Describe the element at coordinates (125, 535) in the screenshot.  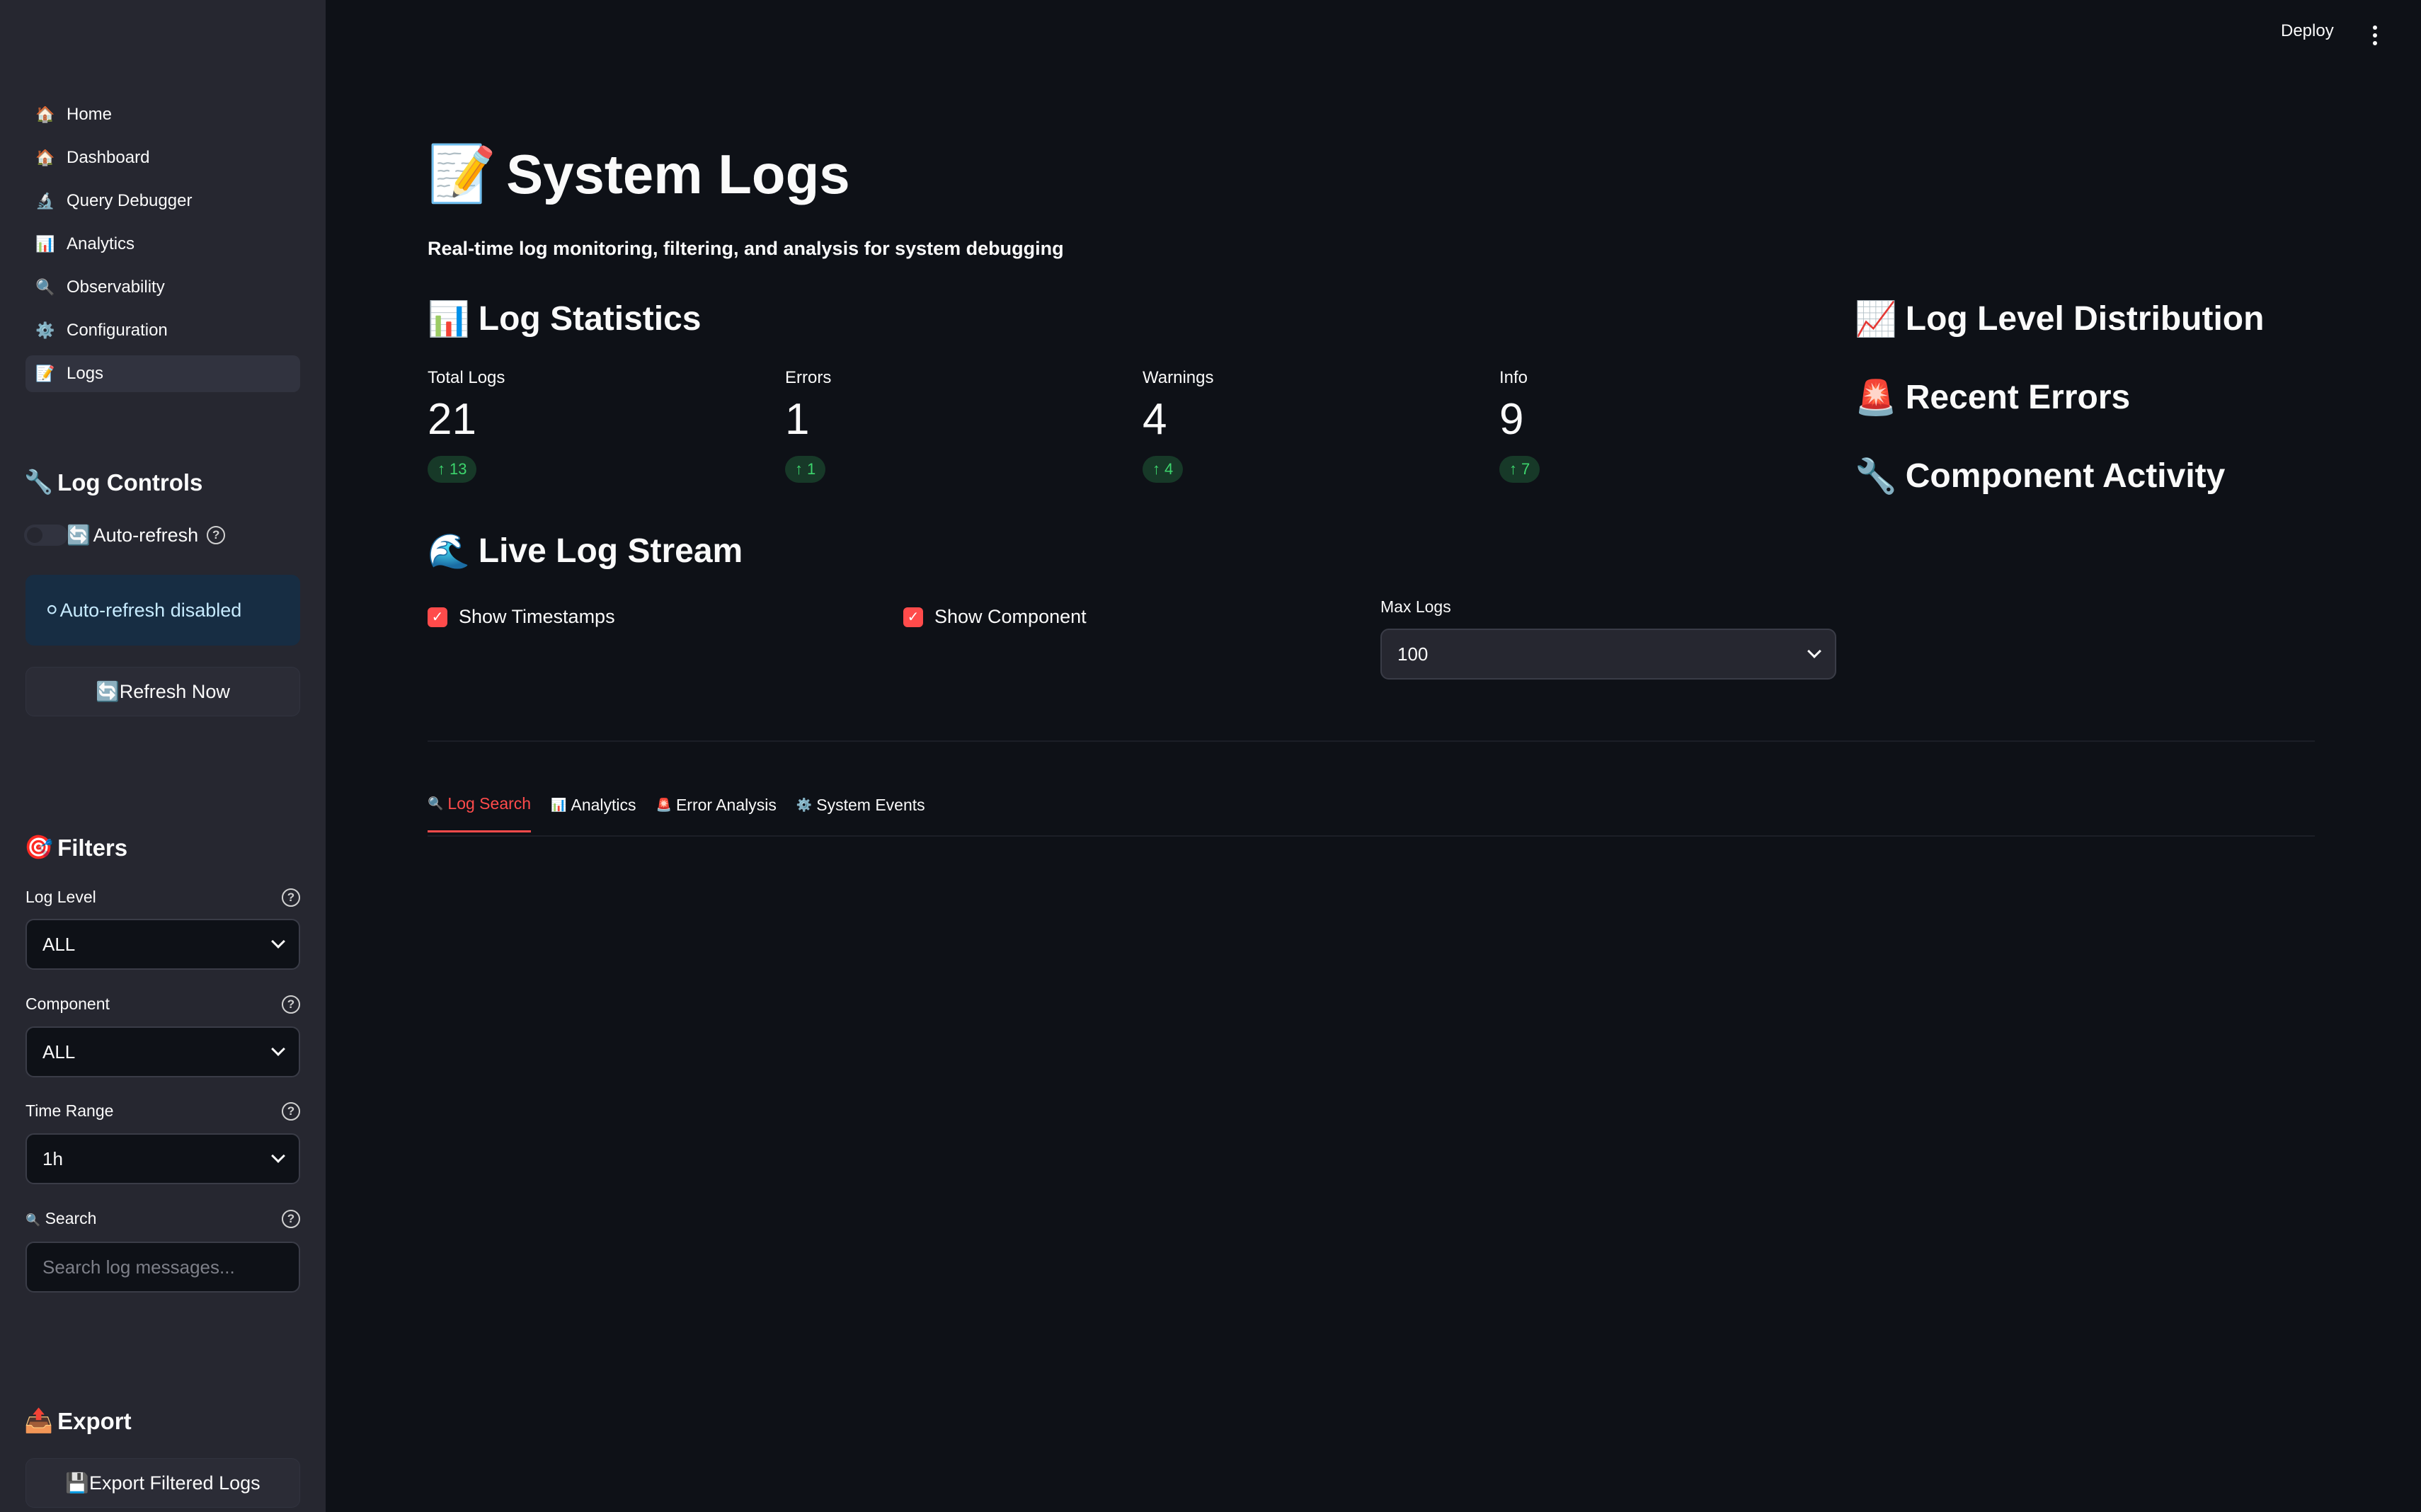
I see `auto-refresh-row: 🔄 Auto-refresh ?` at that location.